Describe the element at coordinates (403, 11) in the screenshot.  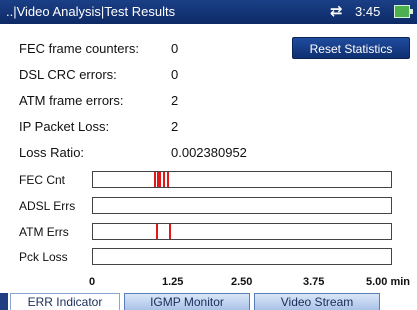
I see `battery-icon` at that location.